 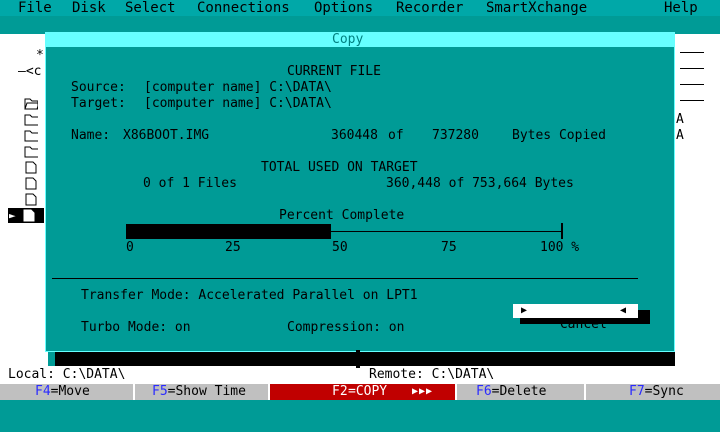 What do you see at coordinates (150, 8) in the screenshot?
I see `menu-select: Select` at bounding box center [150, 8].